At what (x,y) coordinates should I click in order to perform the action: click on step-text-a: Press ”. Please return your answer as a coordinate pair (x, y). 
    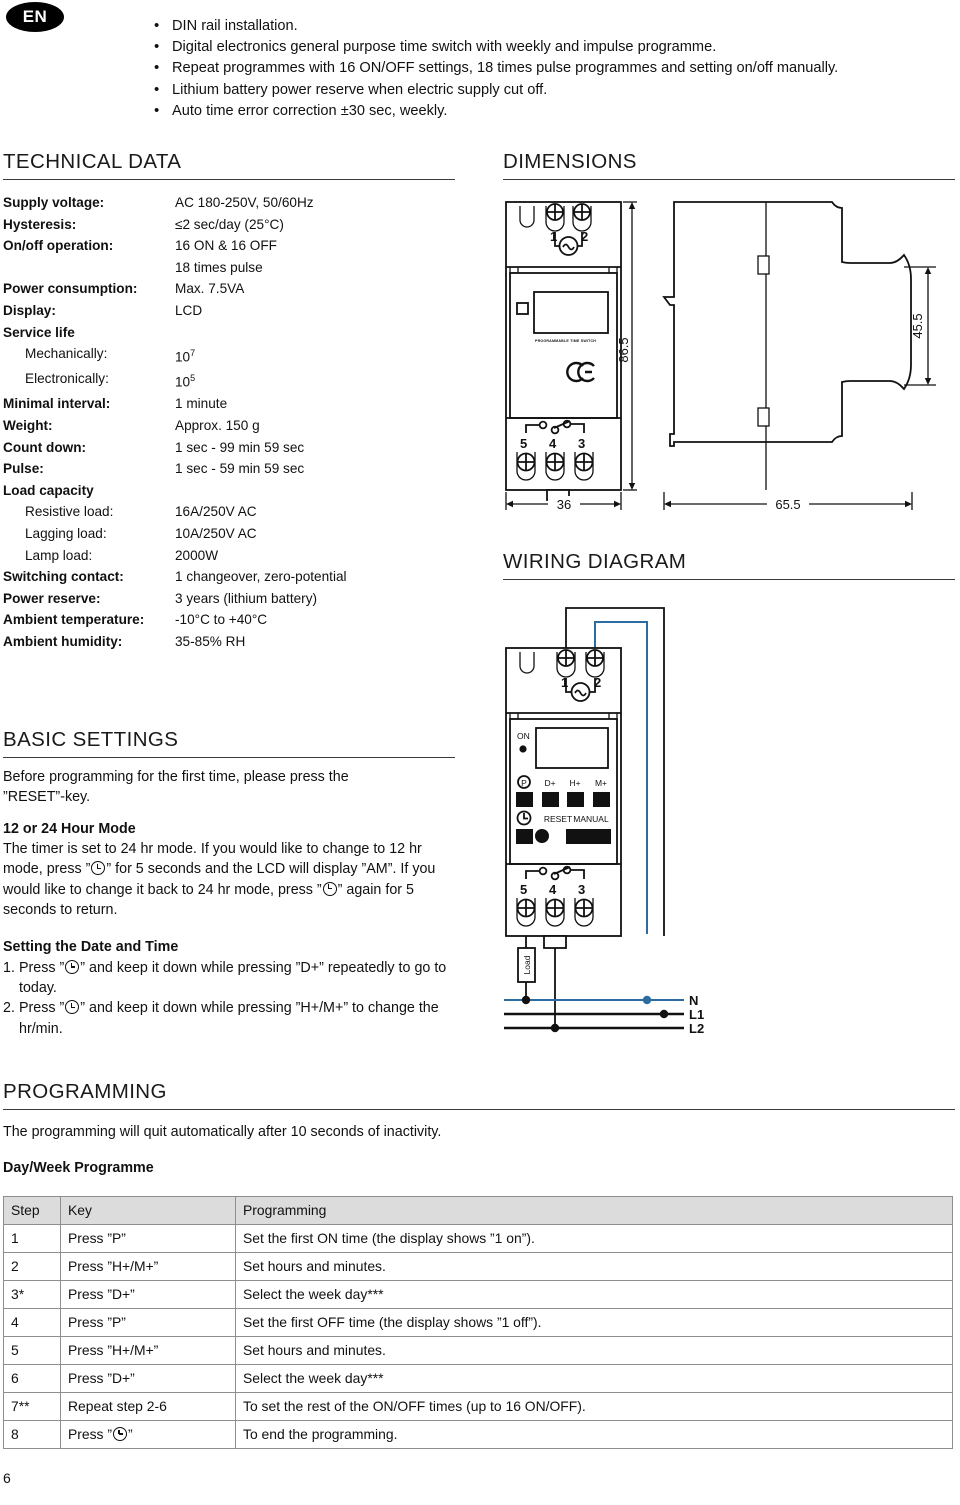
    Looking at the image, I should click on (42, 968).